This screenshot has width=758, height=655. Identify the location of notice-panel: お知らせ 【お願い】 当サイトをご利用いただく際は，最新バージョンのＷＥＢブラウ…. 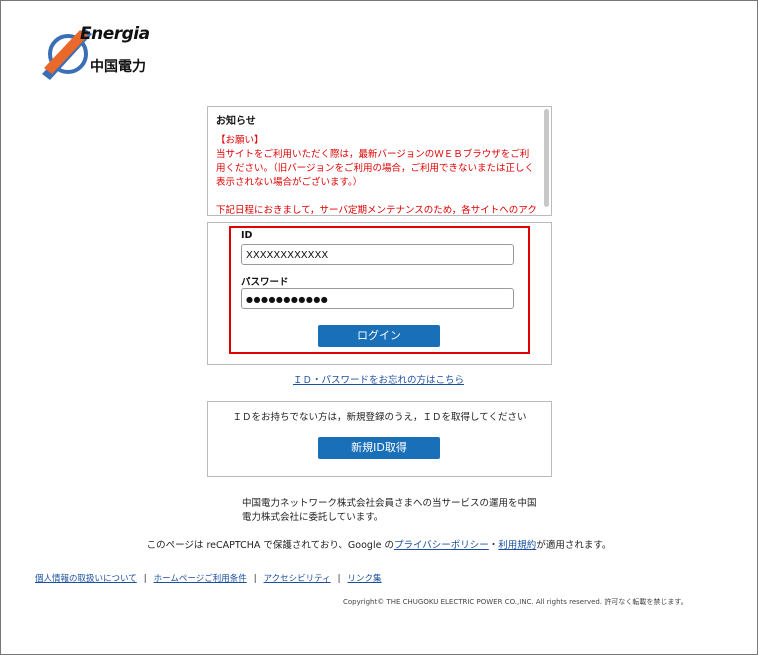
(379, 161).